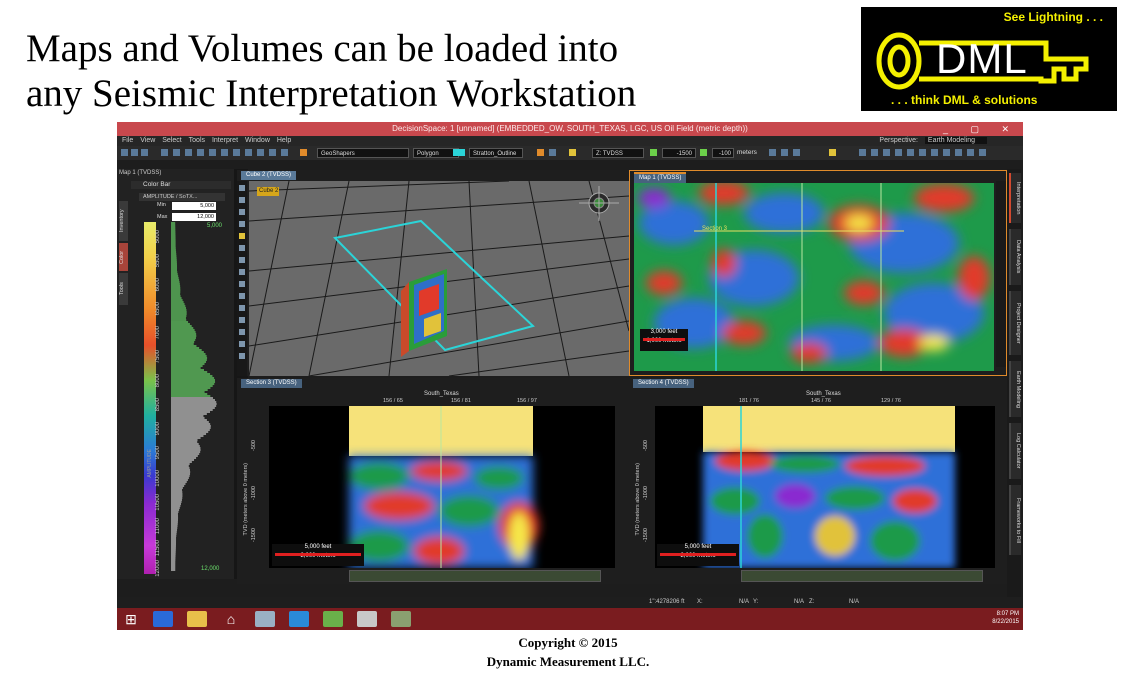 This screenshot has height=677, width=1136. I want to click on tool-e-icon, so click(862, 152).